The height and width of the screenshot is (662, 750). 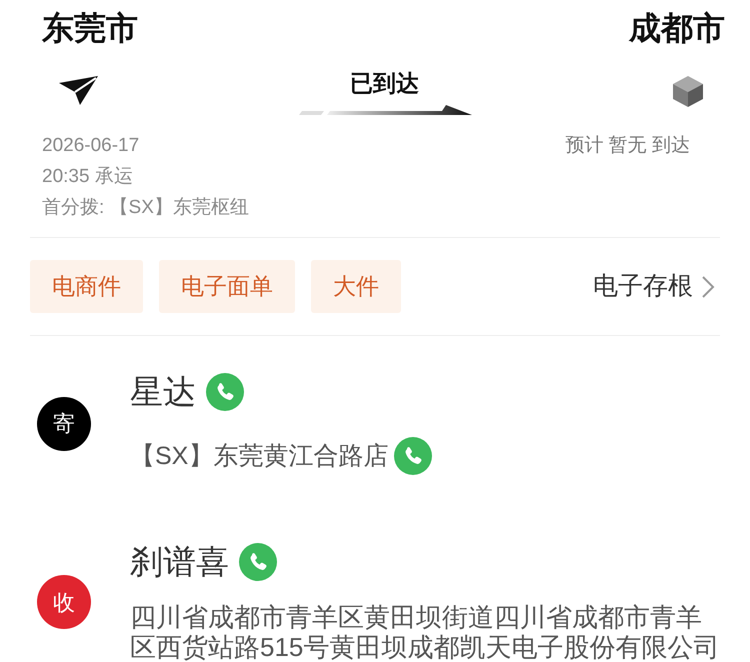 I want to click on shipment-detail: 20:35 承运, so click(x=88, y=177).